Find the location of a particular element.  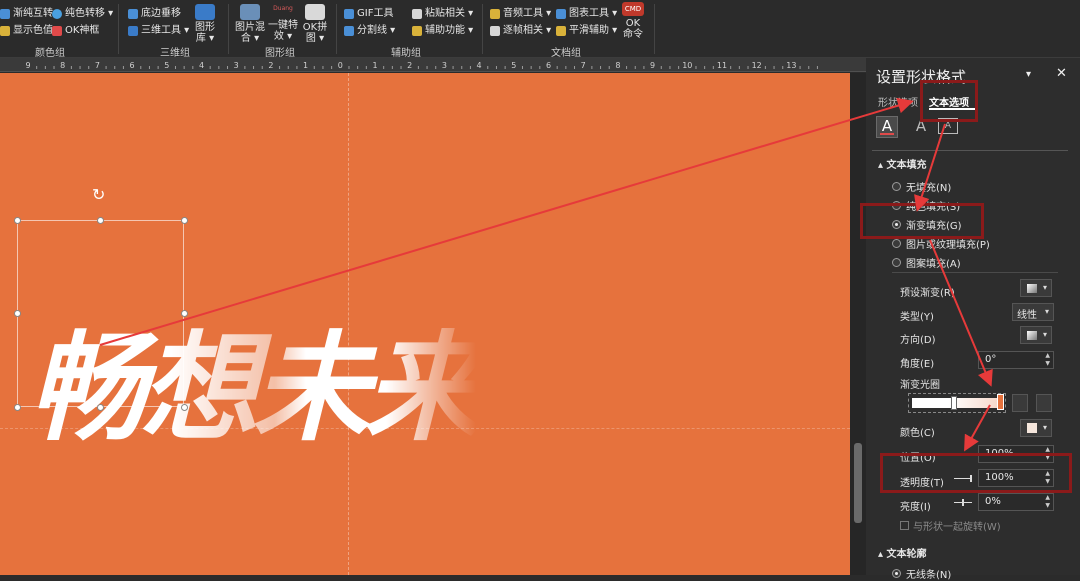

cube-icon is located at coordinates (133, 31).